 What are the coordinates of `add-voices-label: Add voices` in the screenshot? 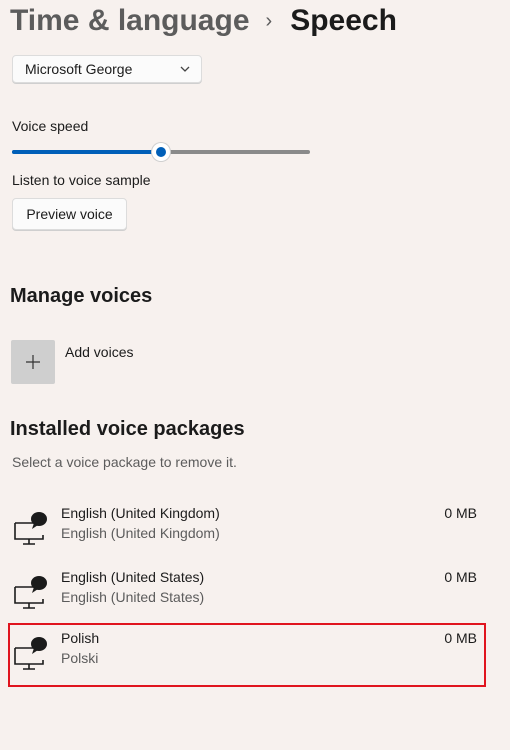 It's located at (99, 352).